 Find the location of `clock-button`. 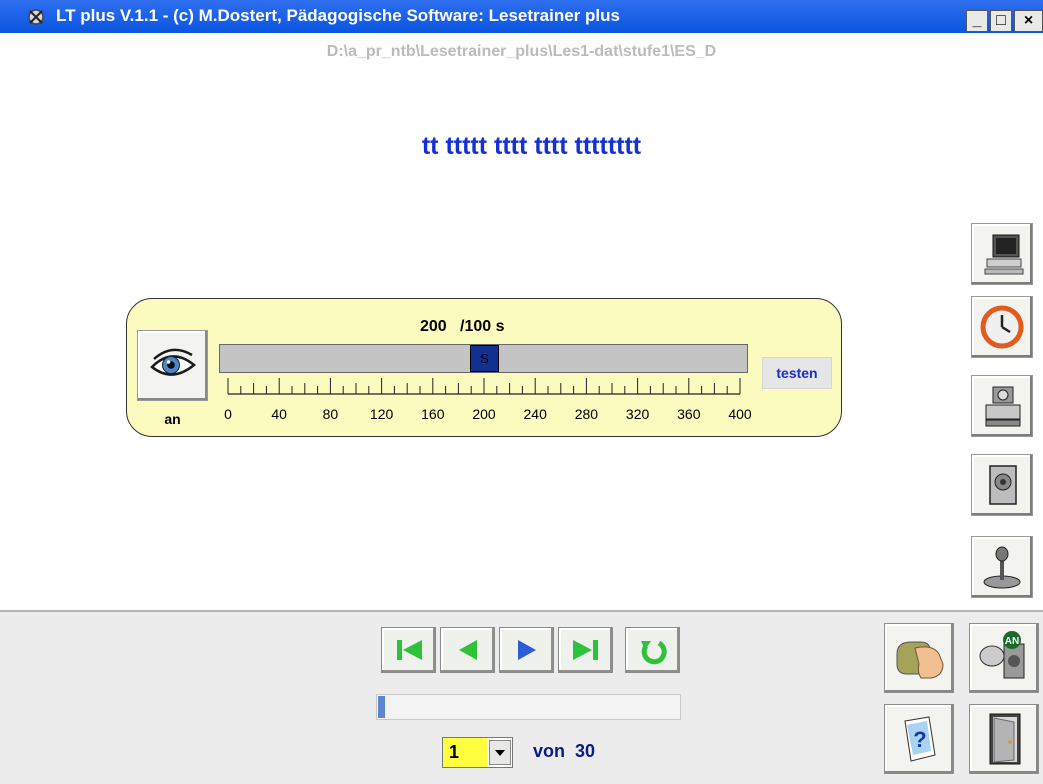

clock-button is located at coordinates (1002, 327).